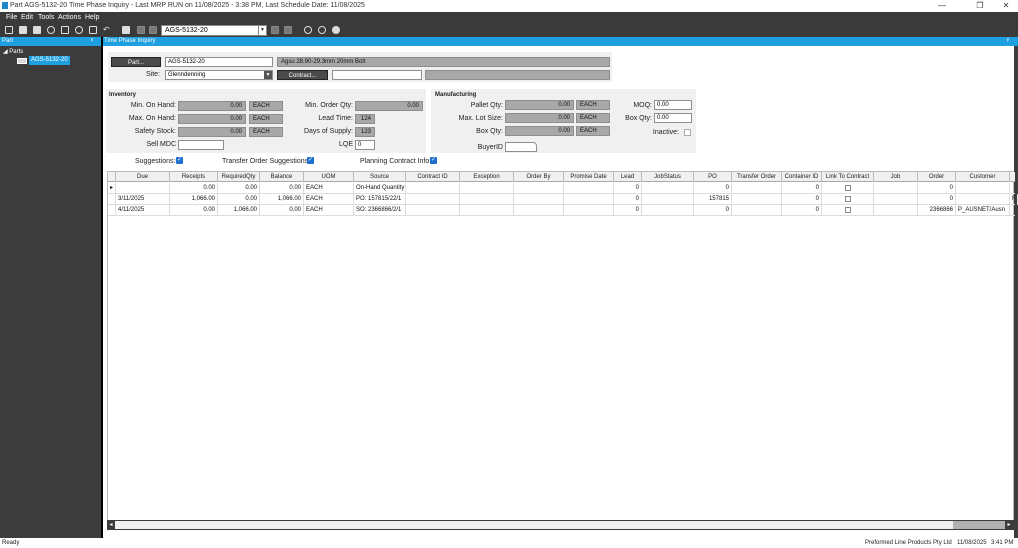  I want to click on first-record-icon, so click(141, 30).